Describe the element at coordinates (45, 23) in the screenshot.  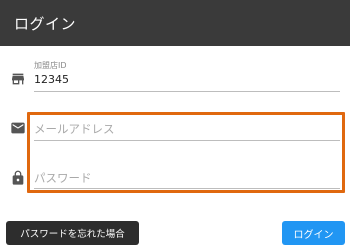
I see `page-title: ログイン` at that location.